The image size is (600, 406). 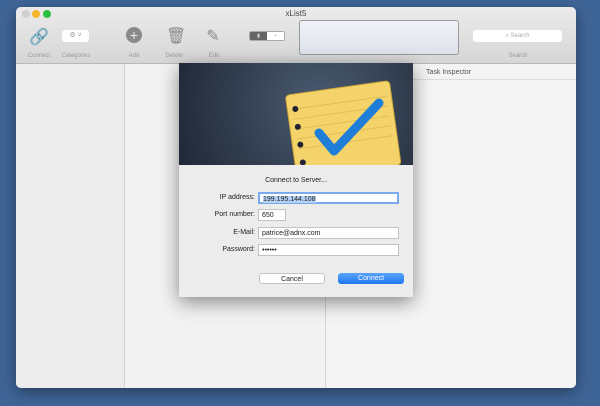 I want to click on connect-label: Connect, so click(x=39, y=56).